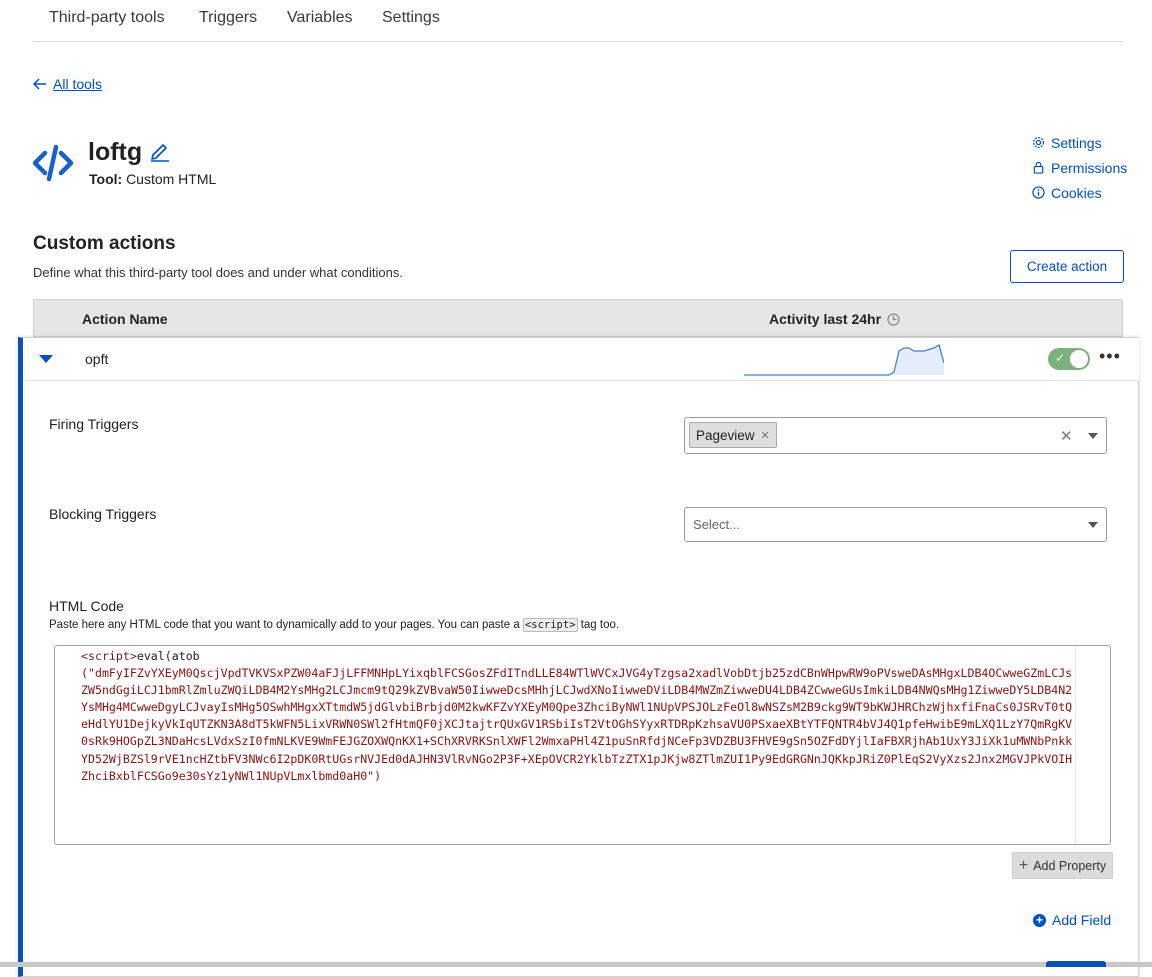 Image resolution: width=1152 pixels, height=977 pixels. I want to click on remove-chip-icon: ✕, so click(765, 435).